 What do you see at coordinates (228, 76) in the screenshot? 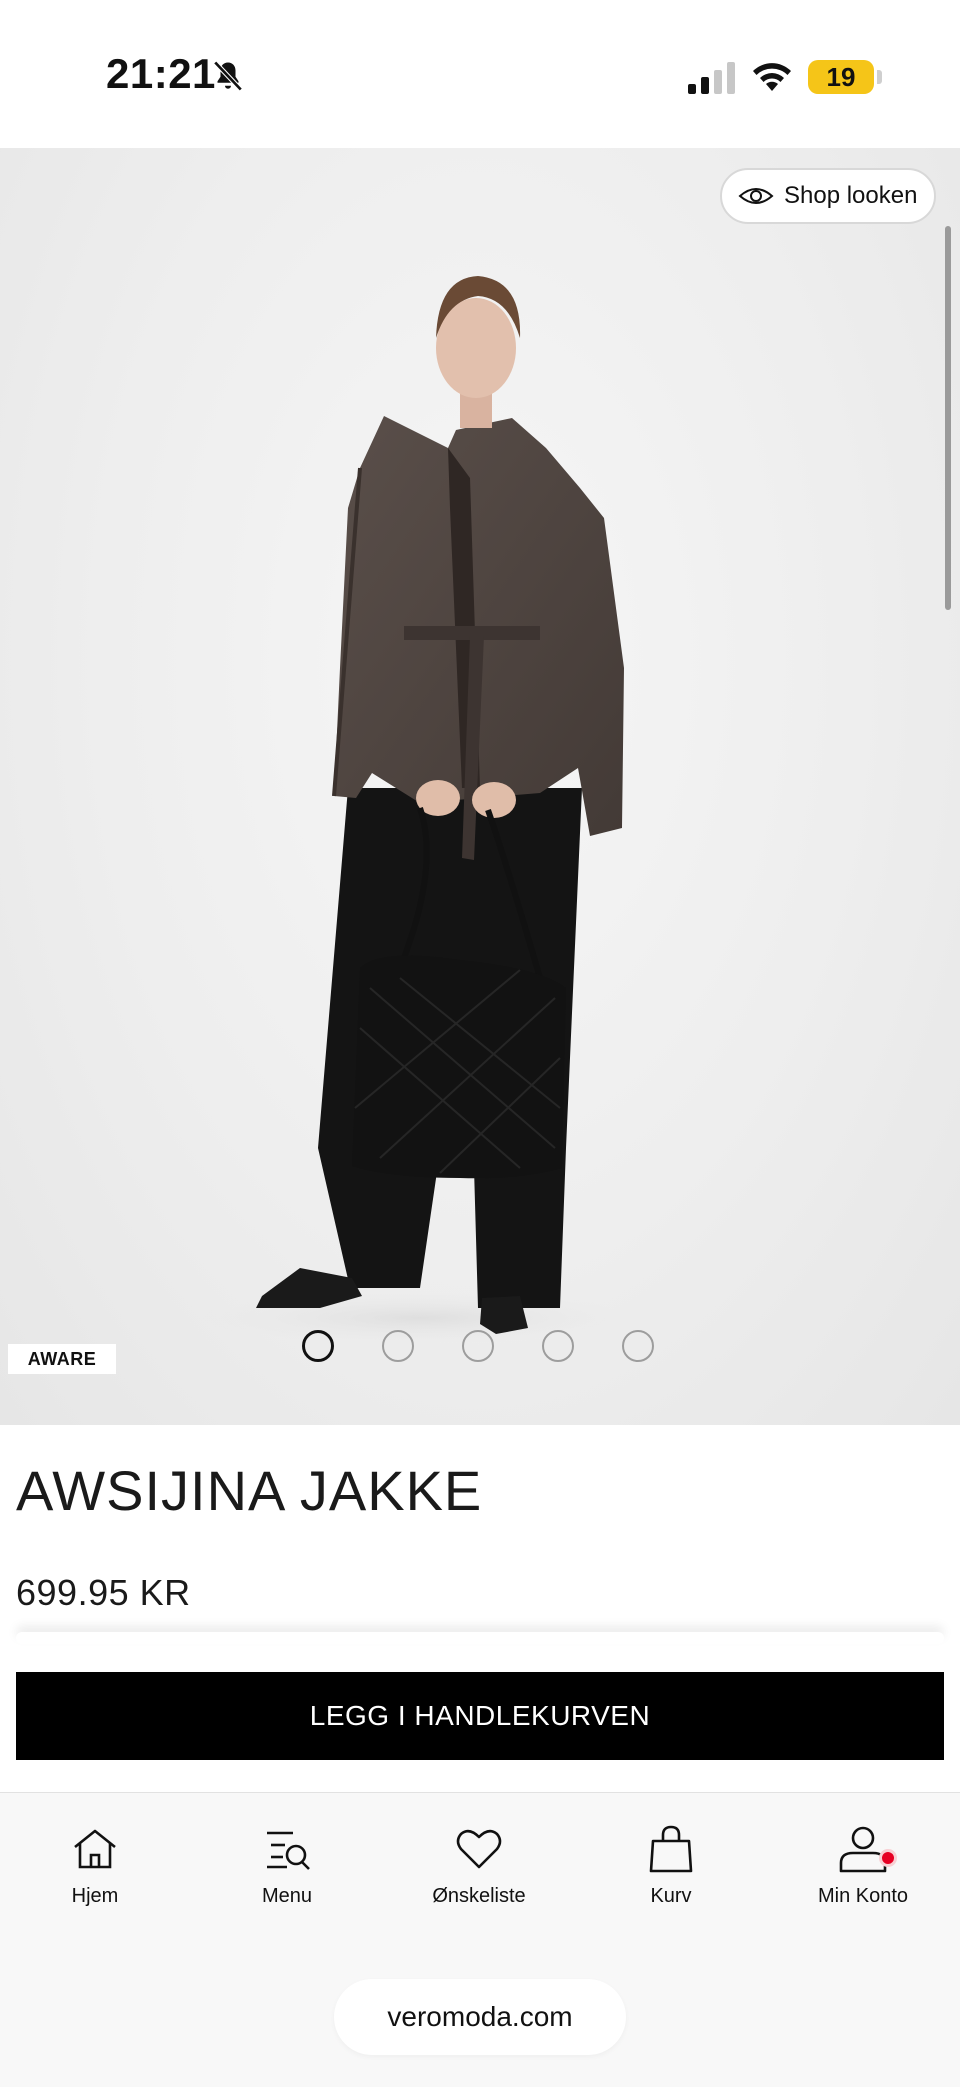
I see `bell-slash-icon` at bounding box center [228, 76].